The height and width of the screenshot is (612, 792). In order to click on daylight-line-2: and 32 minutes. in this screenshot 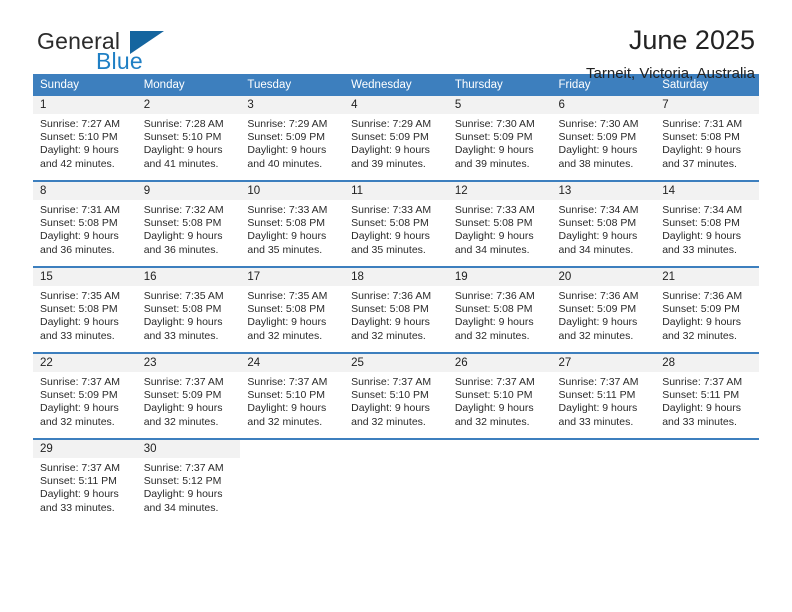, I will do `click(388, 421)`.